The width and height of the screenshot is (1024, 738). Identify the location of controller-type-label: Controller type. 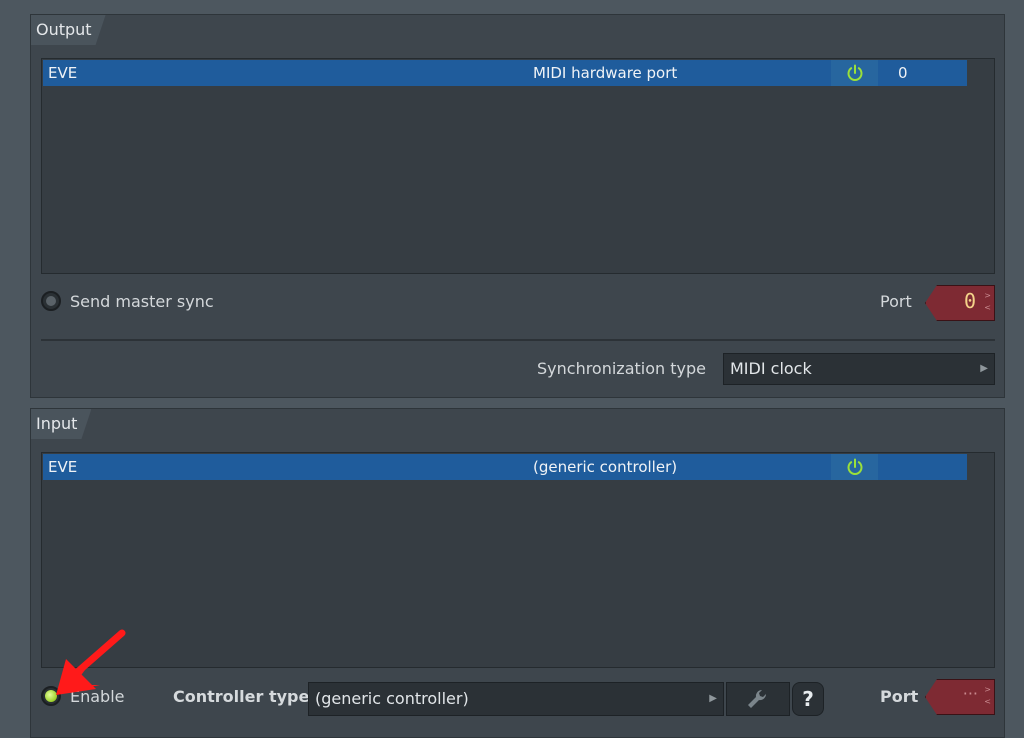
(241, 696).